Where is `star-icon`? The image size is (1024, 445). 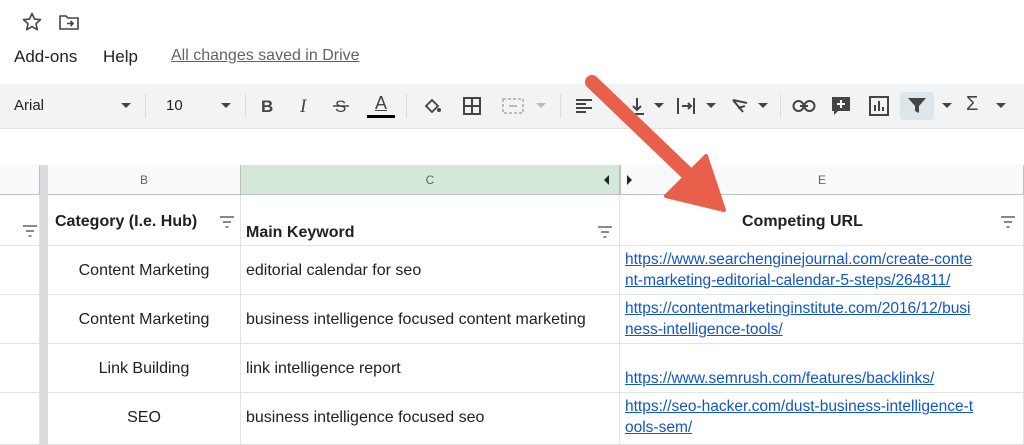 star-icon is located at coordinates (32, 22).